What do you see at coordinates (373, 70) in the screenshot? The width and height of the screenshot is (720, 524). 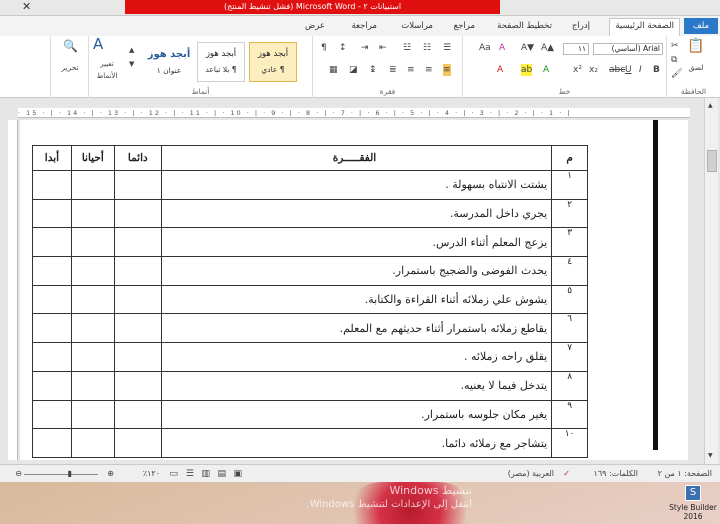 I see `line-spacing-icon: ↨` at bounding box center [373, 70].